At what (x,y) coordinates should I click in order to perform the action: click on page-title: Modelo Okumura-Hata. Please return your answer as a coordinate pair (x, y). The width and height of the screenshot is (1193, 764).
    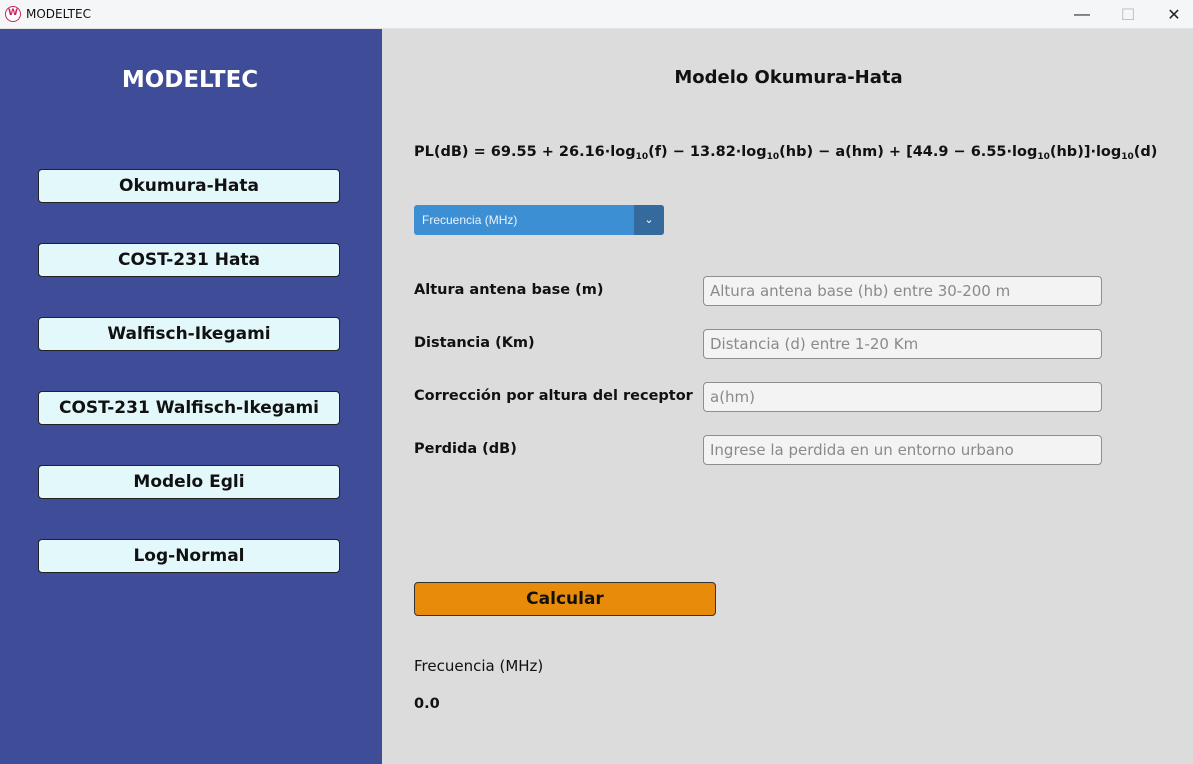
    Looking at the image, I should click on (788, 77).